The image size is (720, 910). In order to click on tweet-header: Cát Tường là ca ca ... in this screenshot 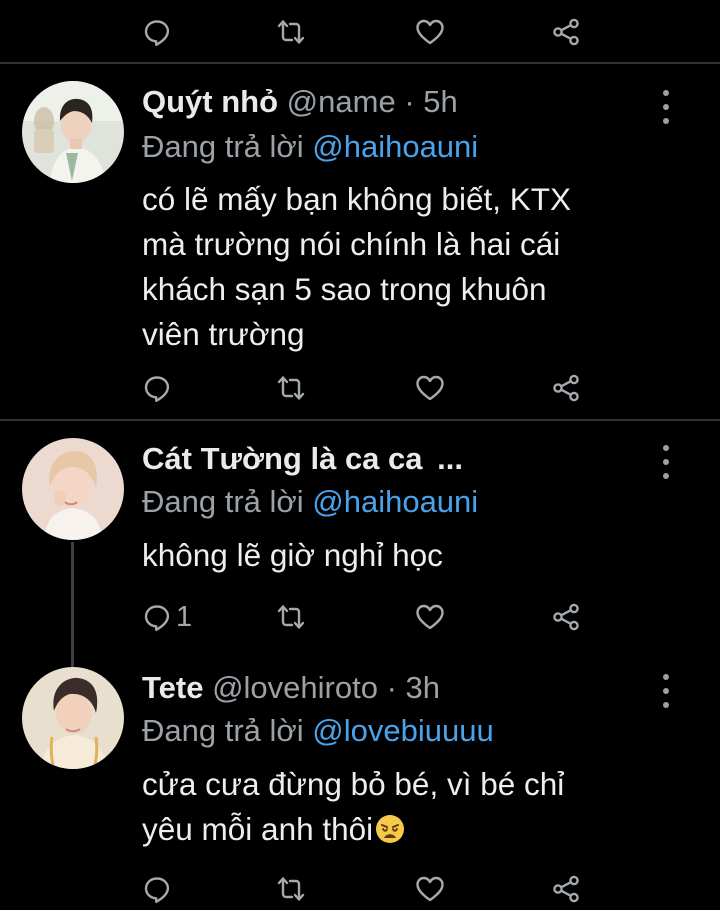, I will do `click(302, 459)`.